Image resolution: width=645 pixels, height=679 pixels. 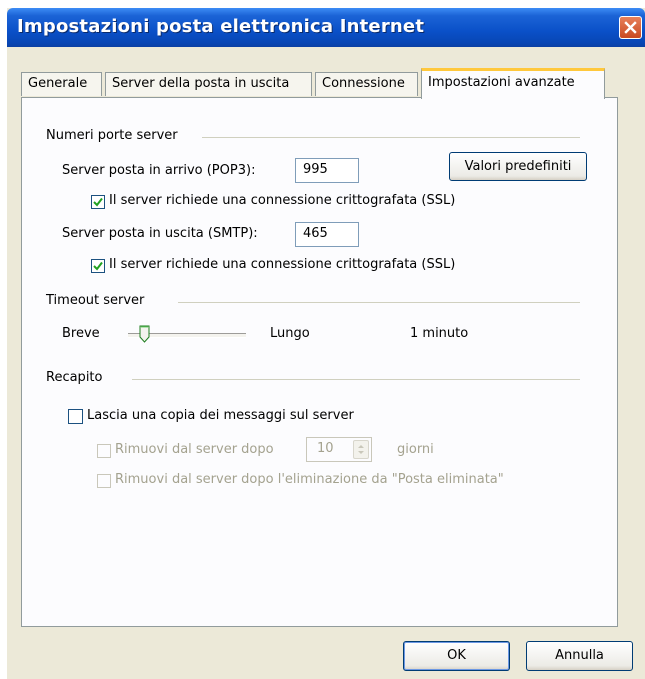 I want to click on defaults-button: Valori predefiniti, so click(x=518, y=166).